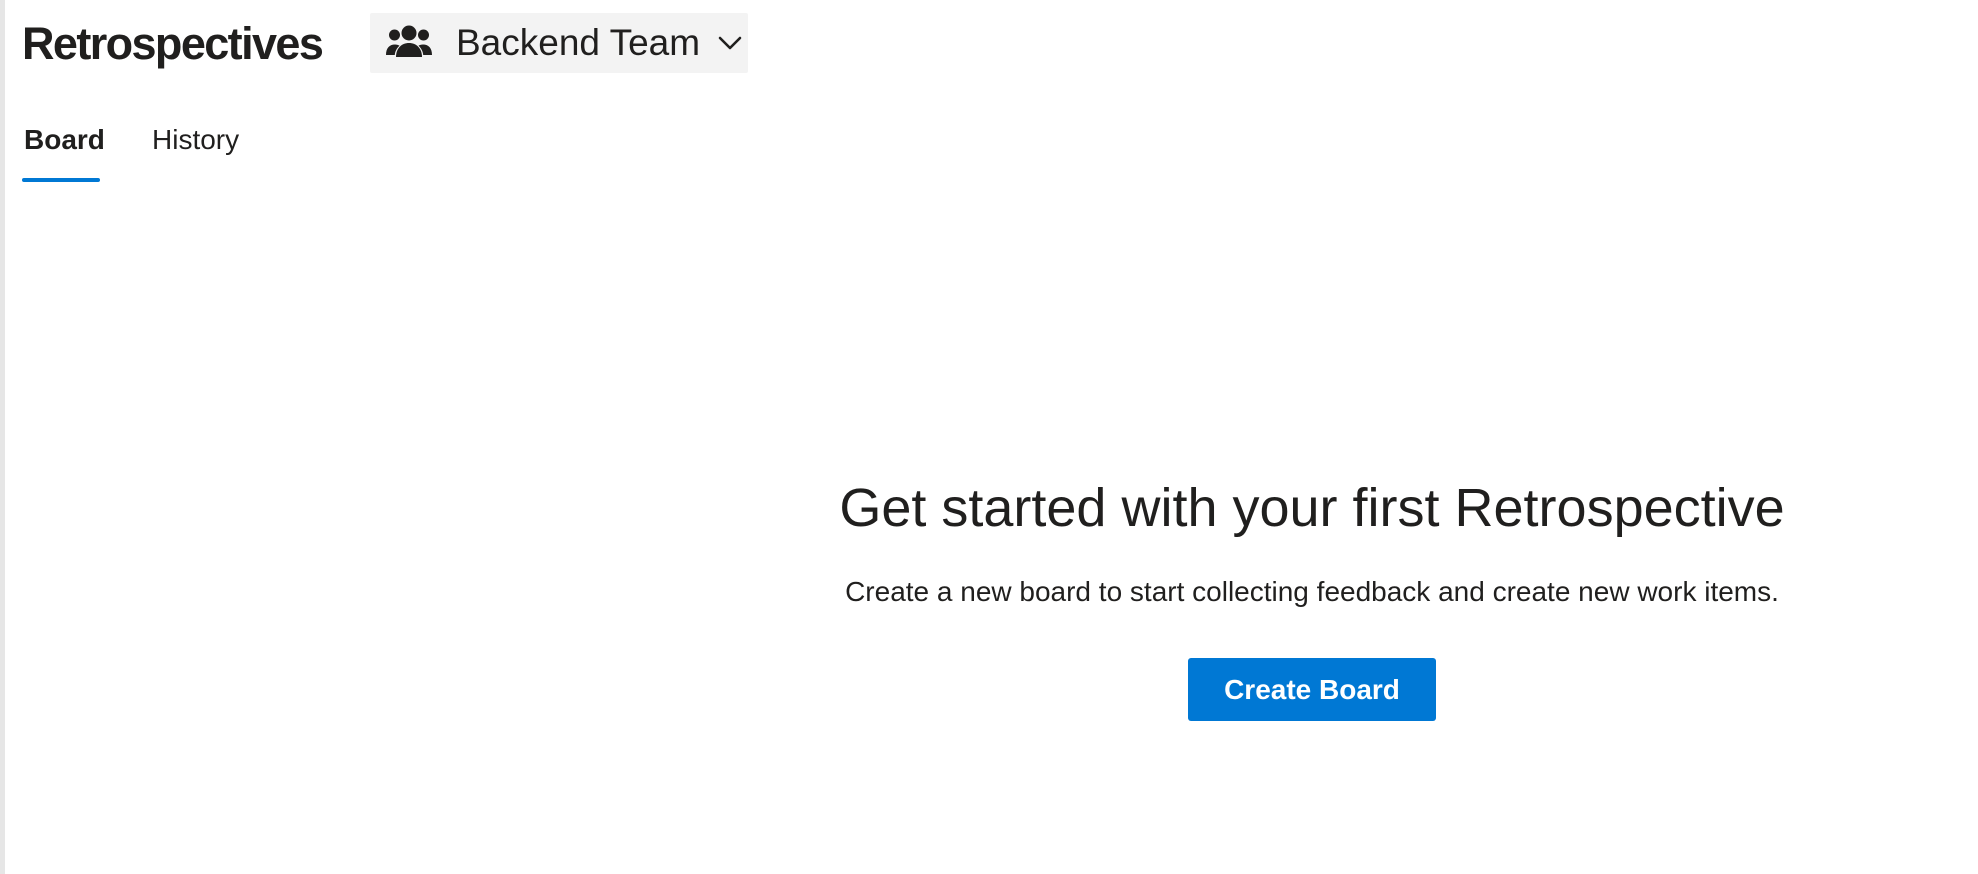 This screenshot has height=874, width=1978. Describe the element at coordinates (730, 43) in the screenshot. I see `chevron-down-icon` at that location.